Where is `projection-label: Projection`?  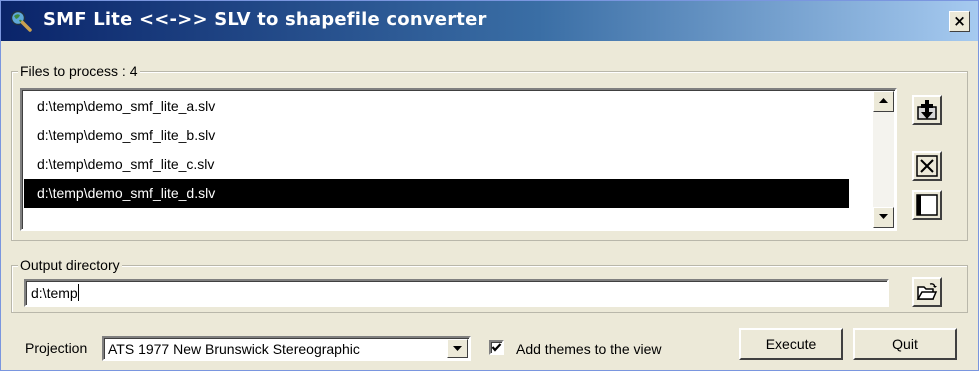
projection-label: Projection is located at coordinates (56, 348).